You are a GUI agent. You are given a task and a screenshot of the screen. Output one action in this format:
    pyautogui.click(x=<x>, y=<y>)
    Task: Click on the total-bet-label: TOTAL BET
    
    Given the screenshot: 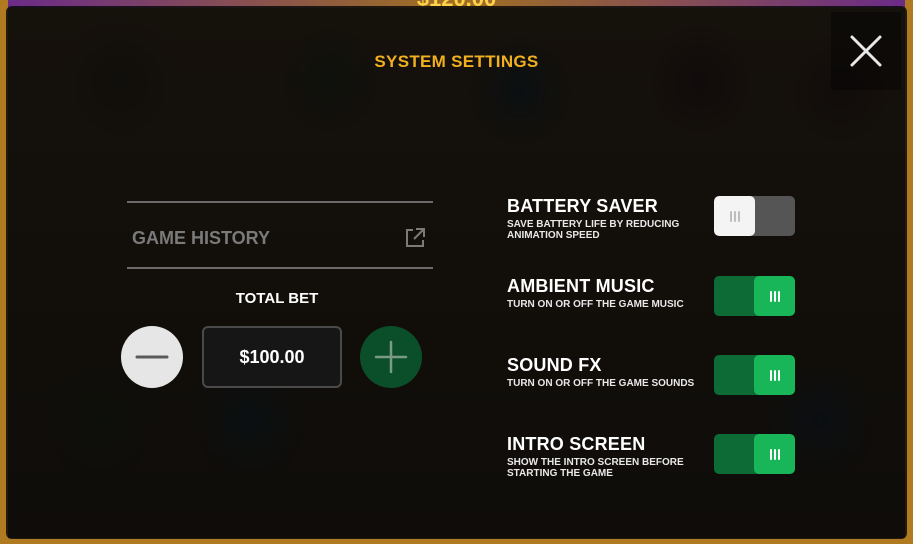 What is the action you would take?
    pyautogui.click(x=277, y=298)
    